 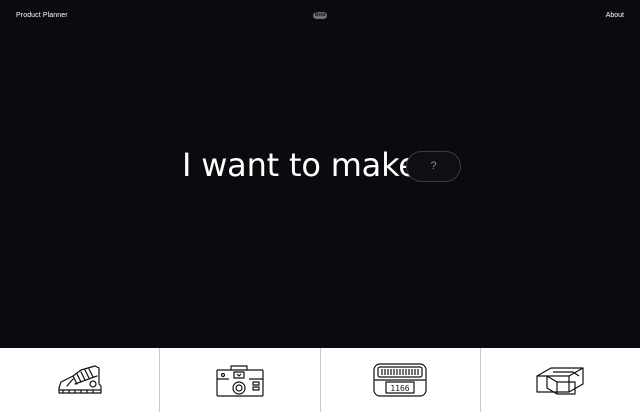 I want to click on product-card-price-display: 1166, so click(x=401, y=380).